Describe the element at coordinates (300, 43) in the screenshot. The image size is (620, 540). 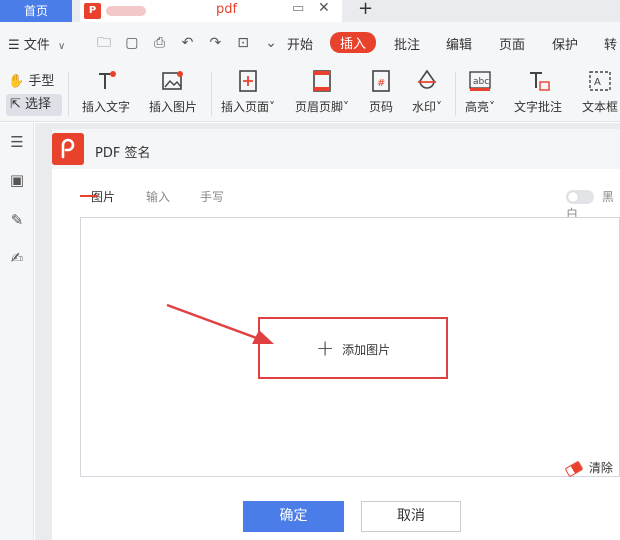
I see `tab-start: 开始` at that location.